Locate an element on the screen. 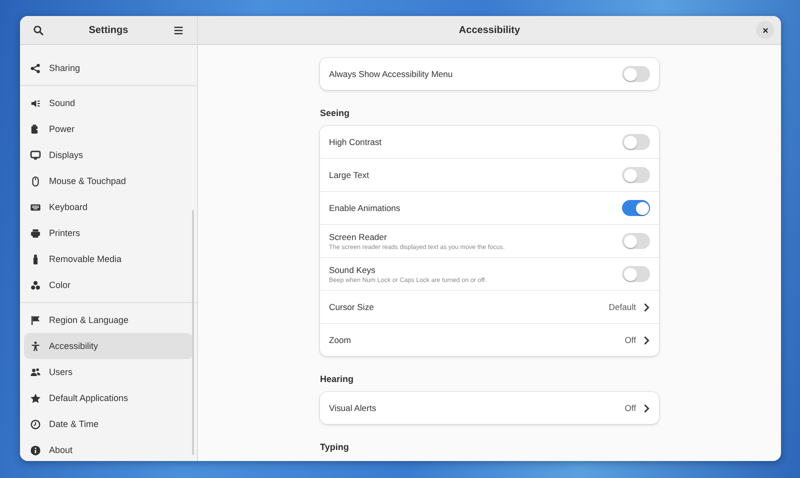  sidebar-item: About is located at coordinates (108, 449).